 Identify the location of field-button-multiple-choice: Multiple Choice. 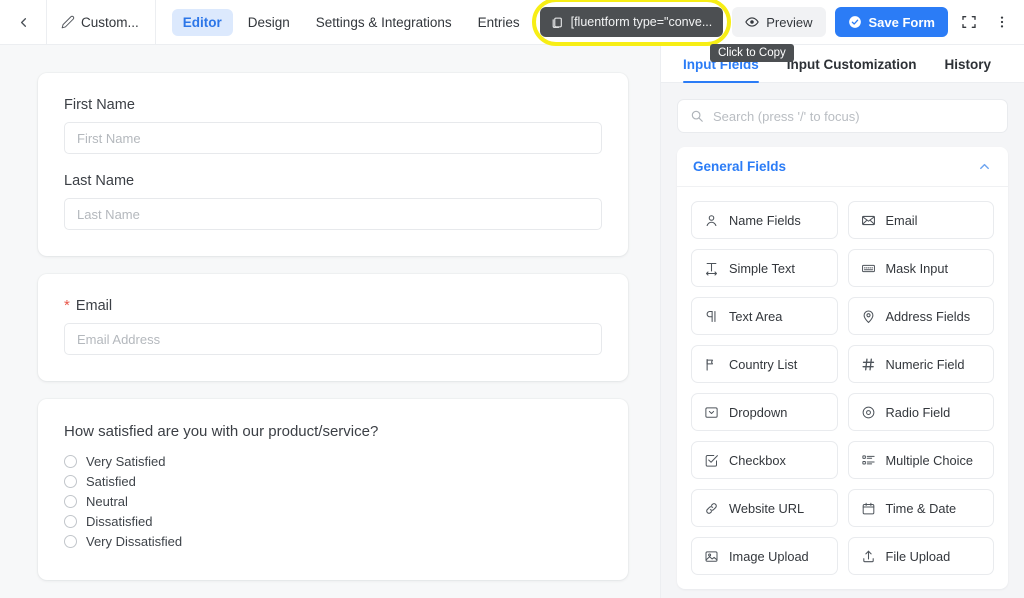
(920, 460).